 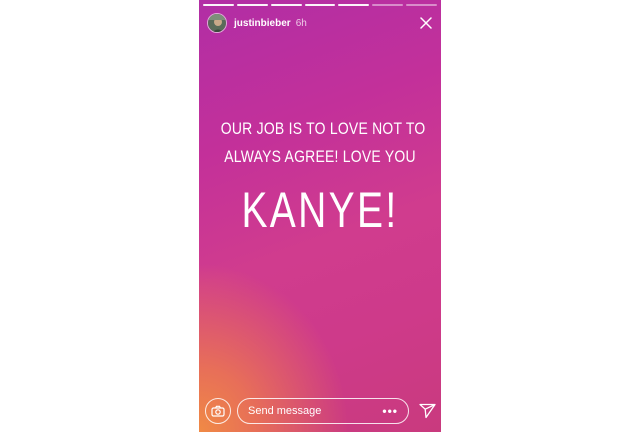 I want to click on story-text-line: ALWAYS AGREE! LOVE YOU, so click(x=320, y=156).